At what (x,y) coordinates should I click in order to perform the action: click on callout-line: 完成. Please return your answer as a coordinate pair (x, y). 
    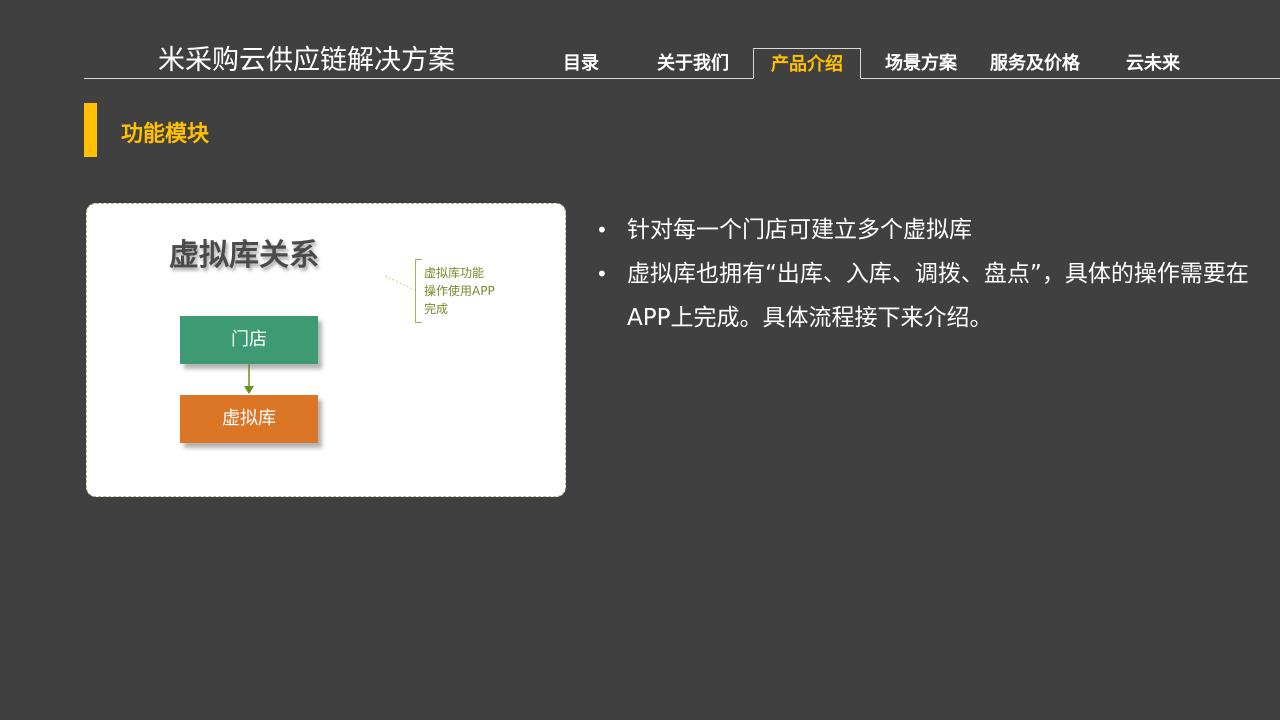
    Looking at the image, I should click on (436, 309).